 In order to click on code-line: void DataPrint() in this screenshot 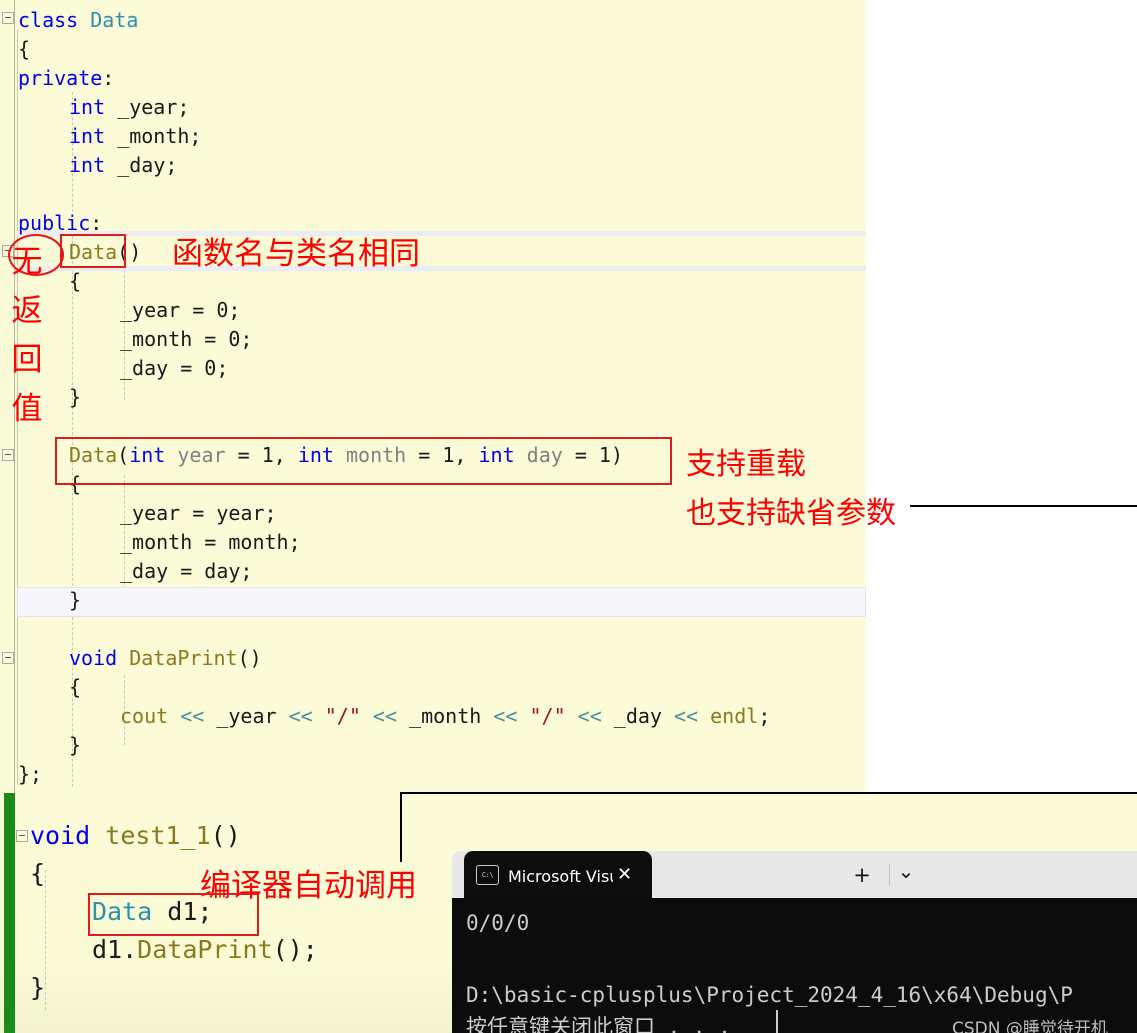, I will do `click(165, 658)`.